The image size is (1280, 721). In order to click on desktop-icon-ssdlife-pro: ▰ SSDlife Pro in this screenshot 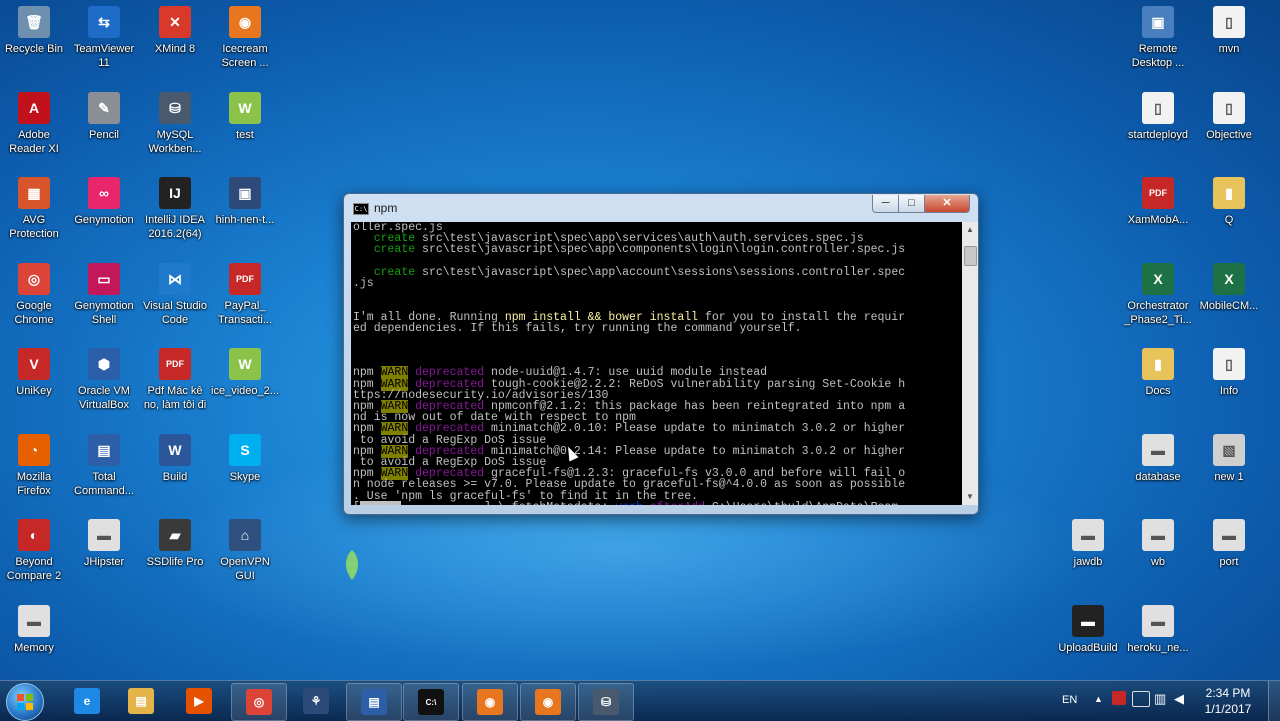, I will do `click(175, 544)`.